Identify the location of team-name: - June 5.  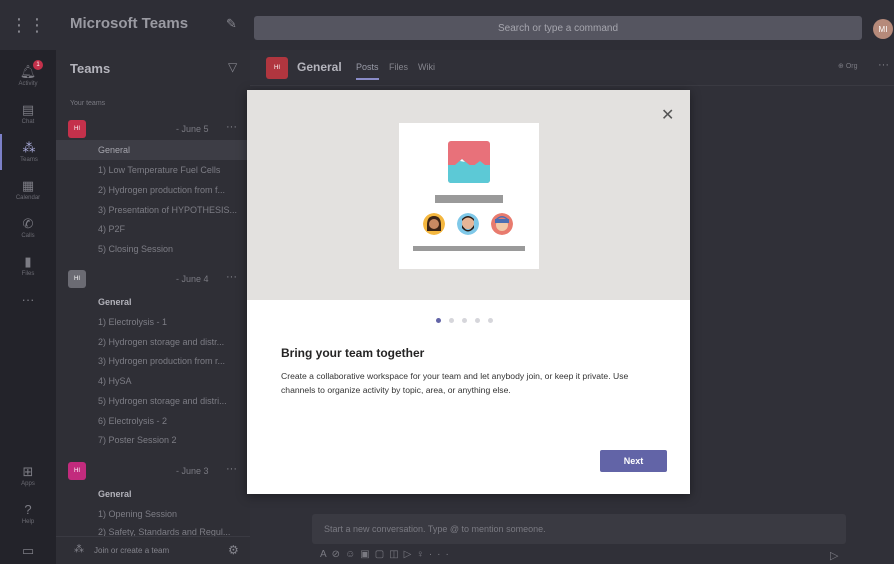
(192, 129).